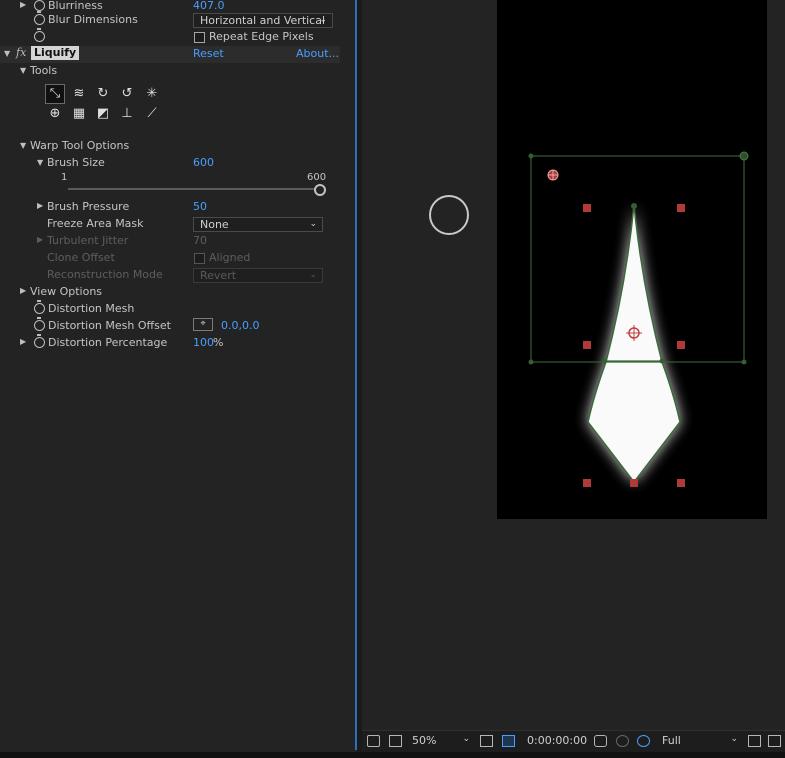 The height and width of the screenshot is (758, 785). Describe the element at coordinates (79, 114) in the screenshot. I see `shift-pixels-tool-icon: ▦` at that location.